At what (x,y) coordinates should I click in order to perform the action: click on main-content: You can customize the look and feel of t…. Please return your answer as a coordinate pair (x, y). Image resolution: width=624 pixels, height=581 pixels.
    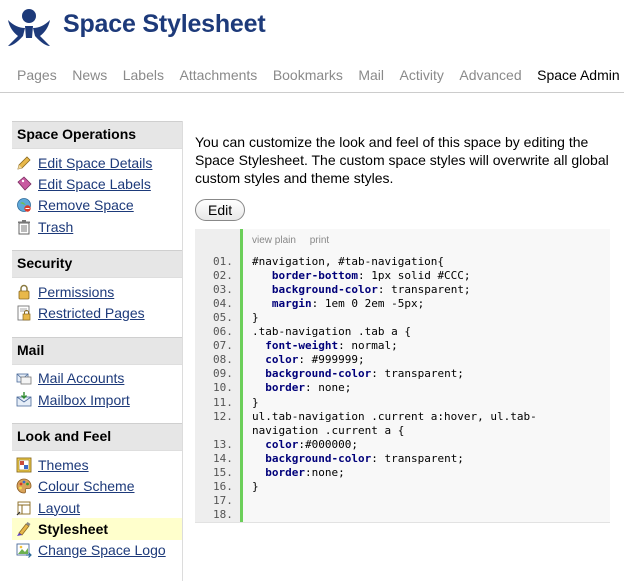
    Looking at the image, I should click on (405, 177).